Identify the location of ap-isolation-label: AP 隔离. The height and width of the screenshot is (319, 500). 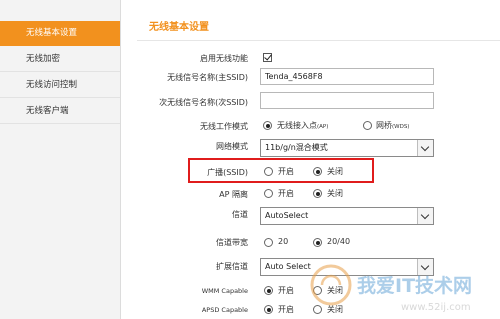
(233, 194).